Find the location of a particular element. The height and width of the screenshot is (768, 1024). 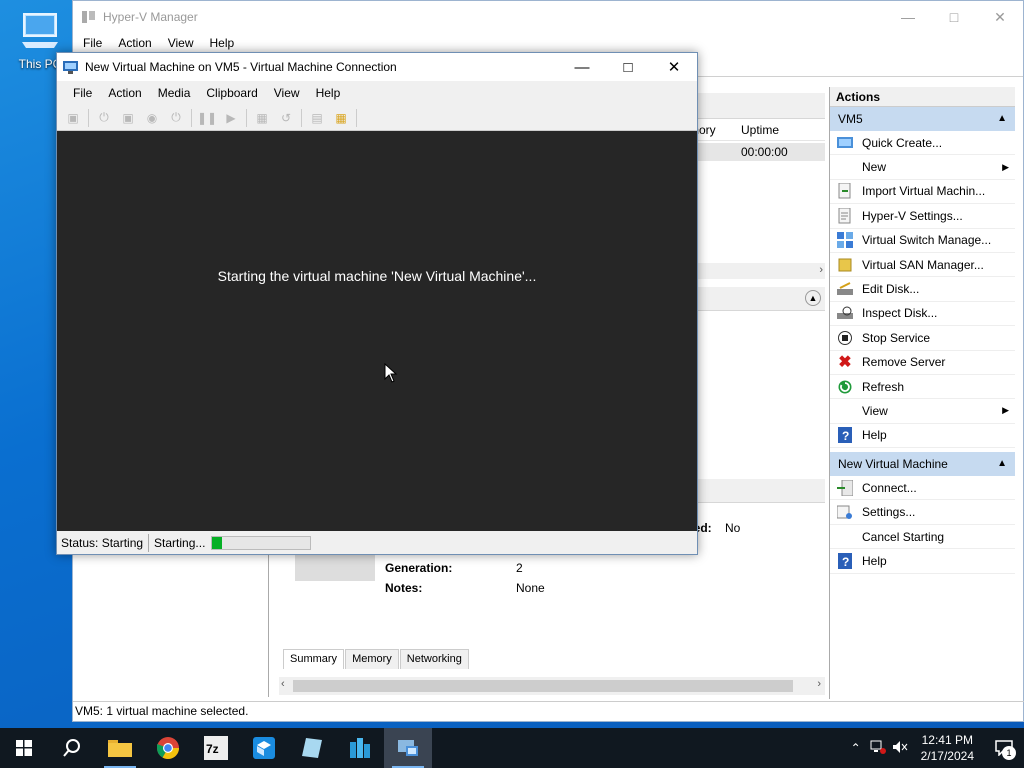

notification-badge: 1 is located at coordinates (1009, 753).